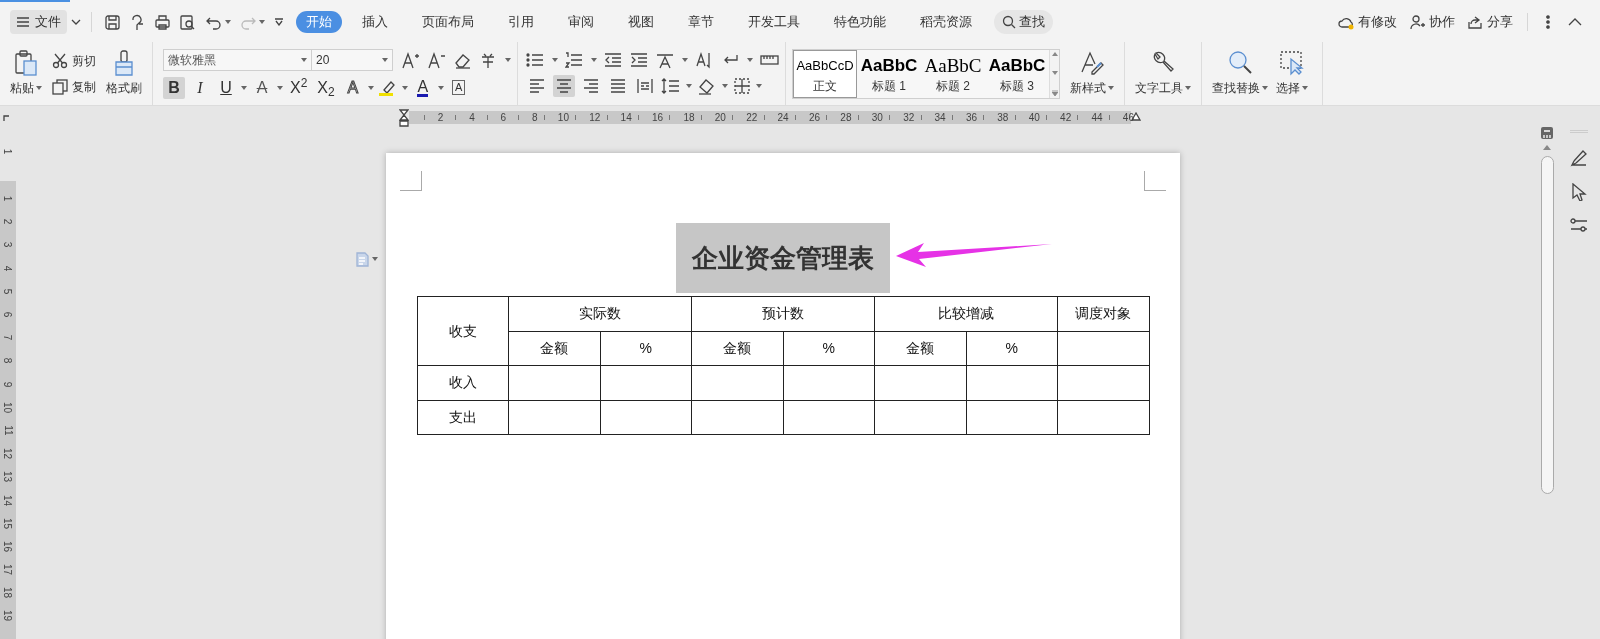 The width and height of the screenshot is (1600, 639). What do you see at coordinates (404, 117) in the screenshot?
I see `indent-marker-icon` at bounding box center [404, 117].